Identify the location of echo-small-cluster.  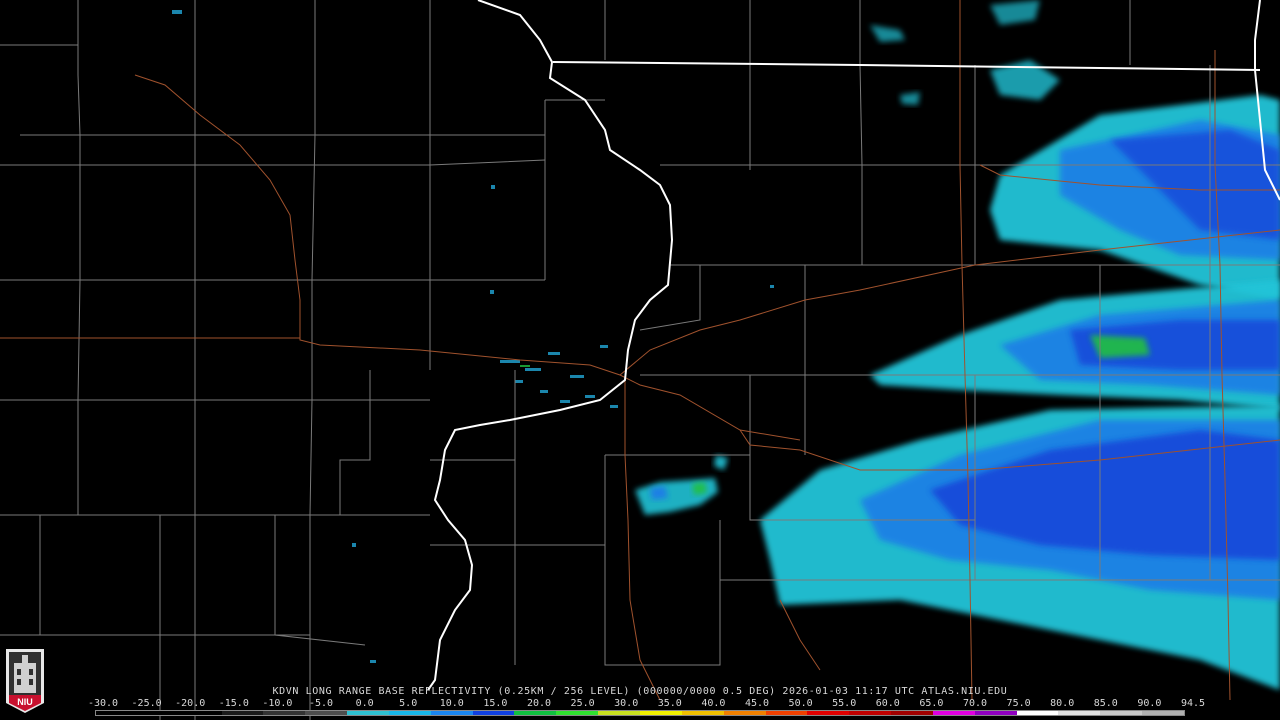
(676, 496).